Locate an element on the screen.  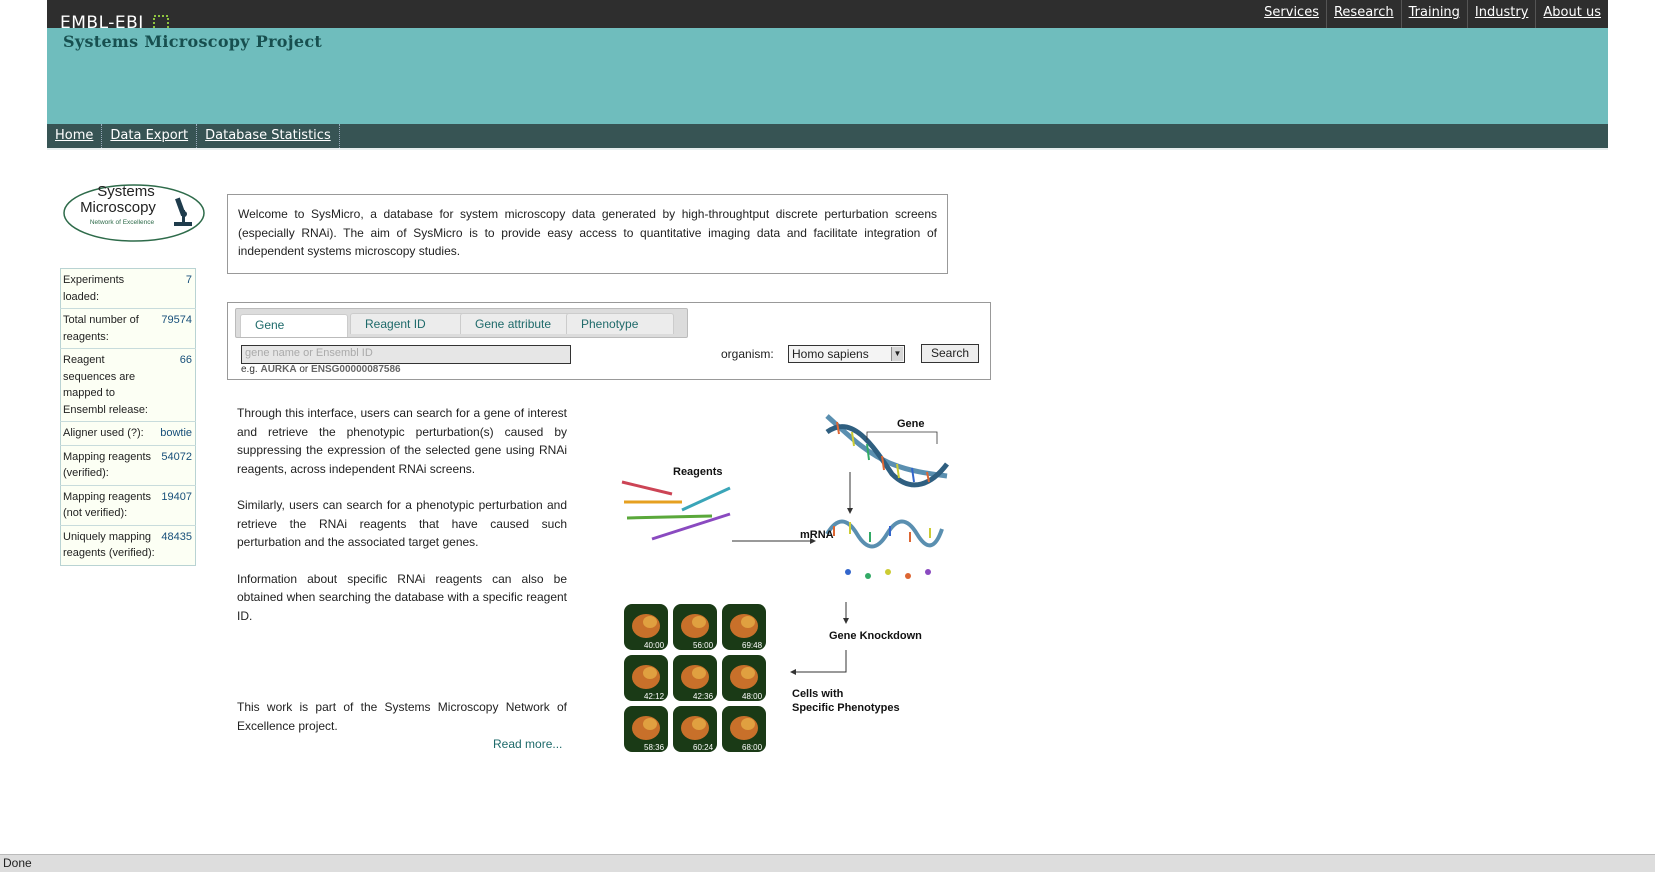
cell-timestamp: 69:48 is located at coordinates (752, 645).